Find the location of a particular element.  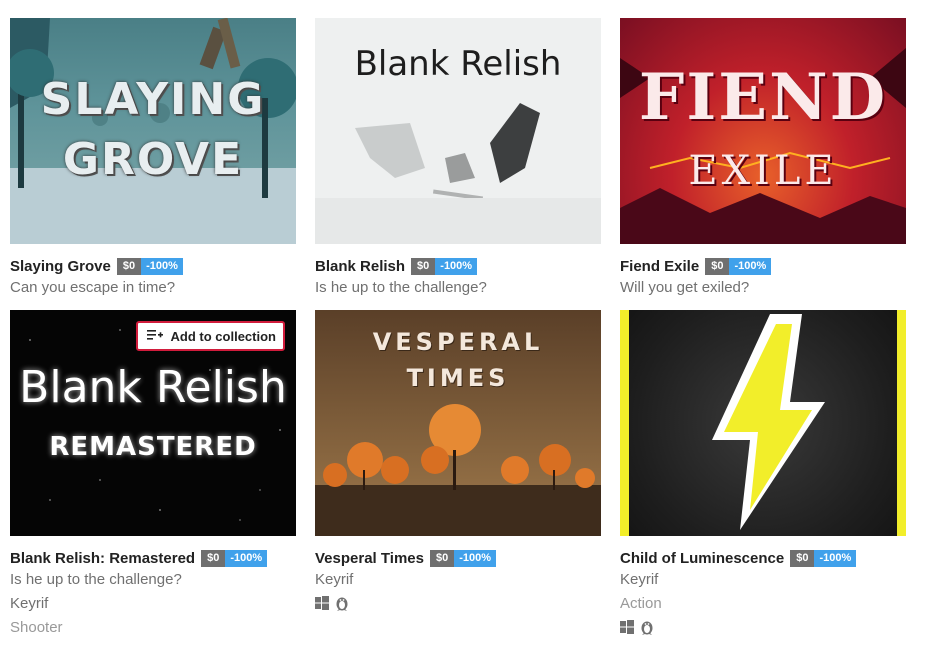

cover-title: Blank Relish is located at coordinates (458, 64).